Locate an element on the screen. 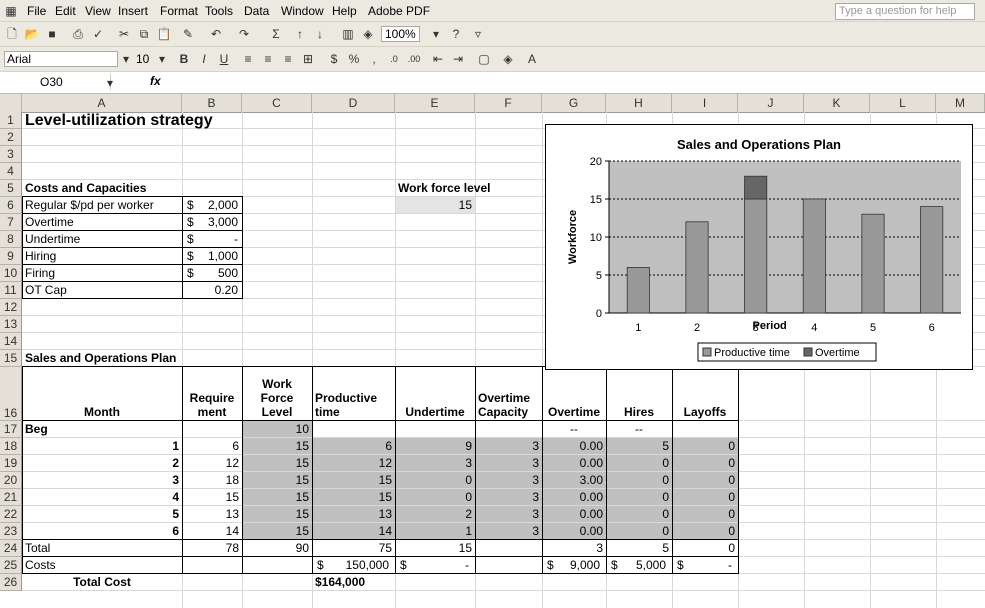 The height and width of the screenshot is (608, 985). bold-icon: B is located at coordinates (184, 59).